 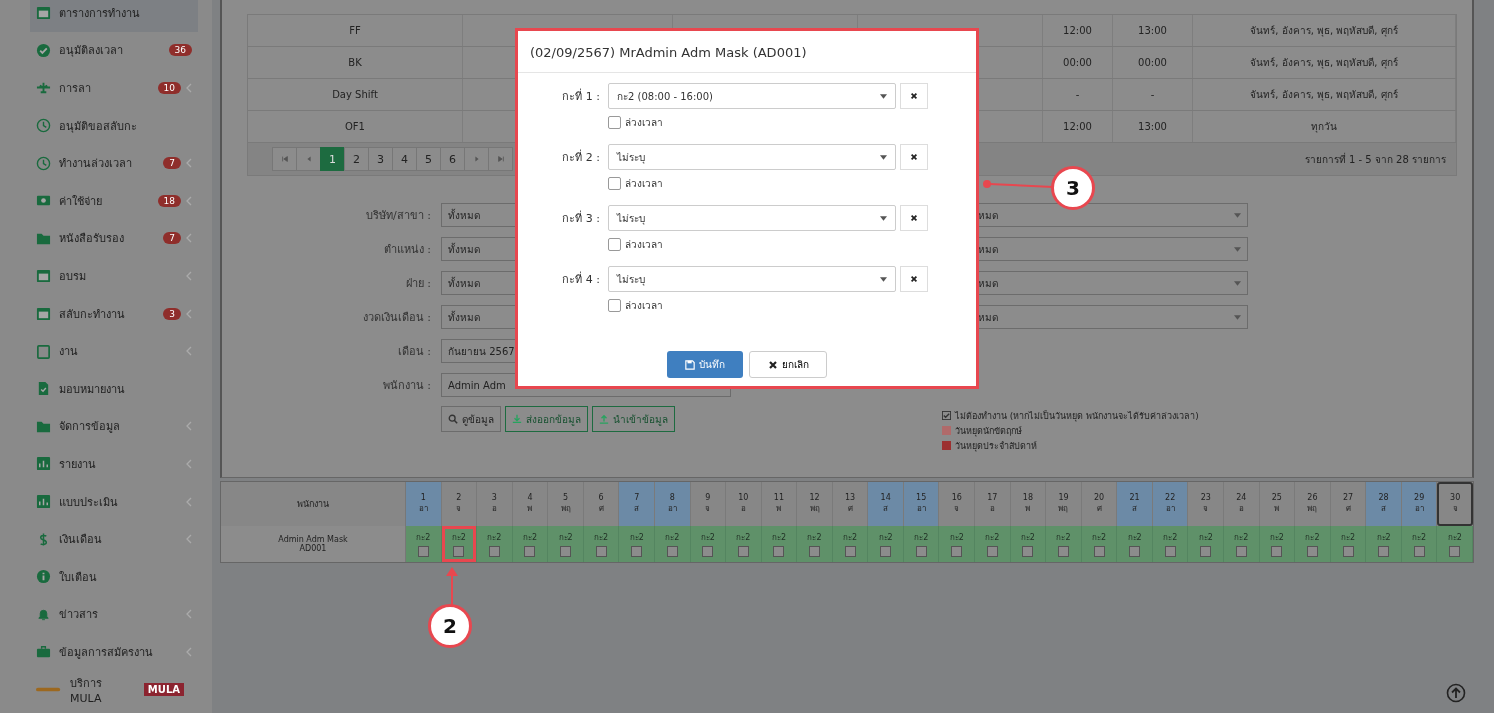 I want to click on cancel-button: ยกเลิก, so click(x=788, y=364).